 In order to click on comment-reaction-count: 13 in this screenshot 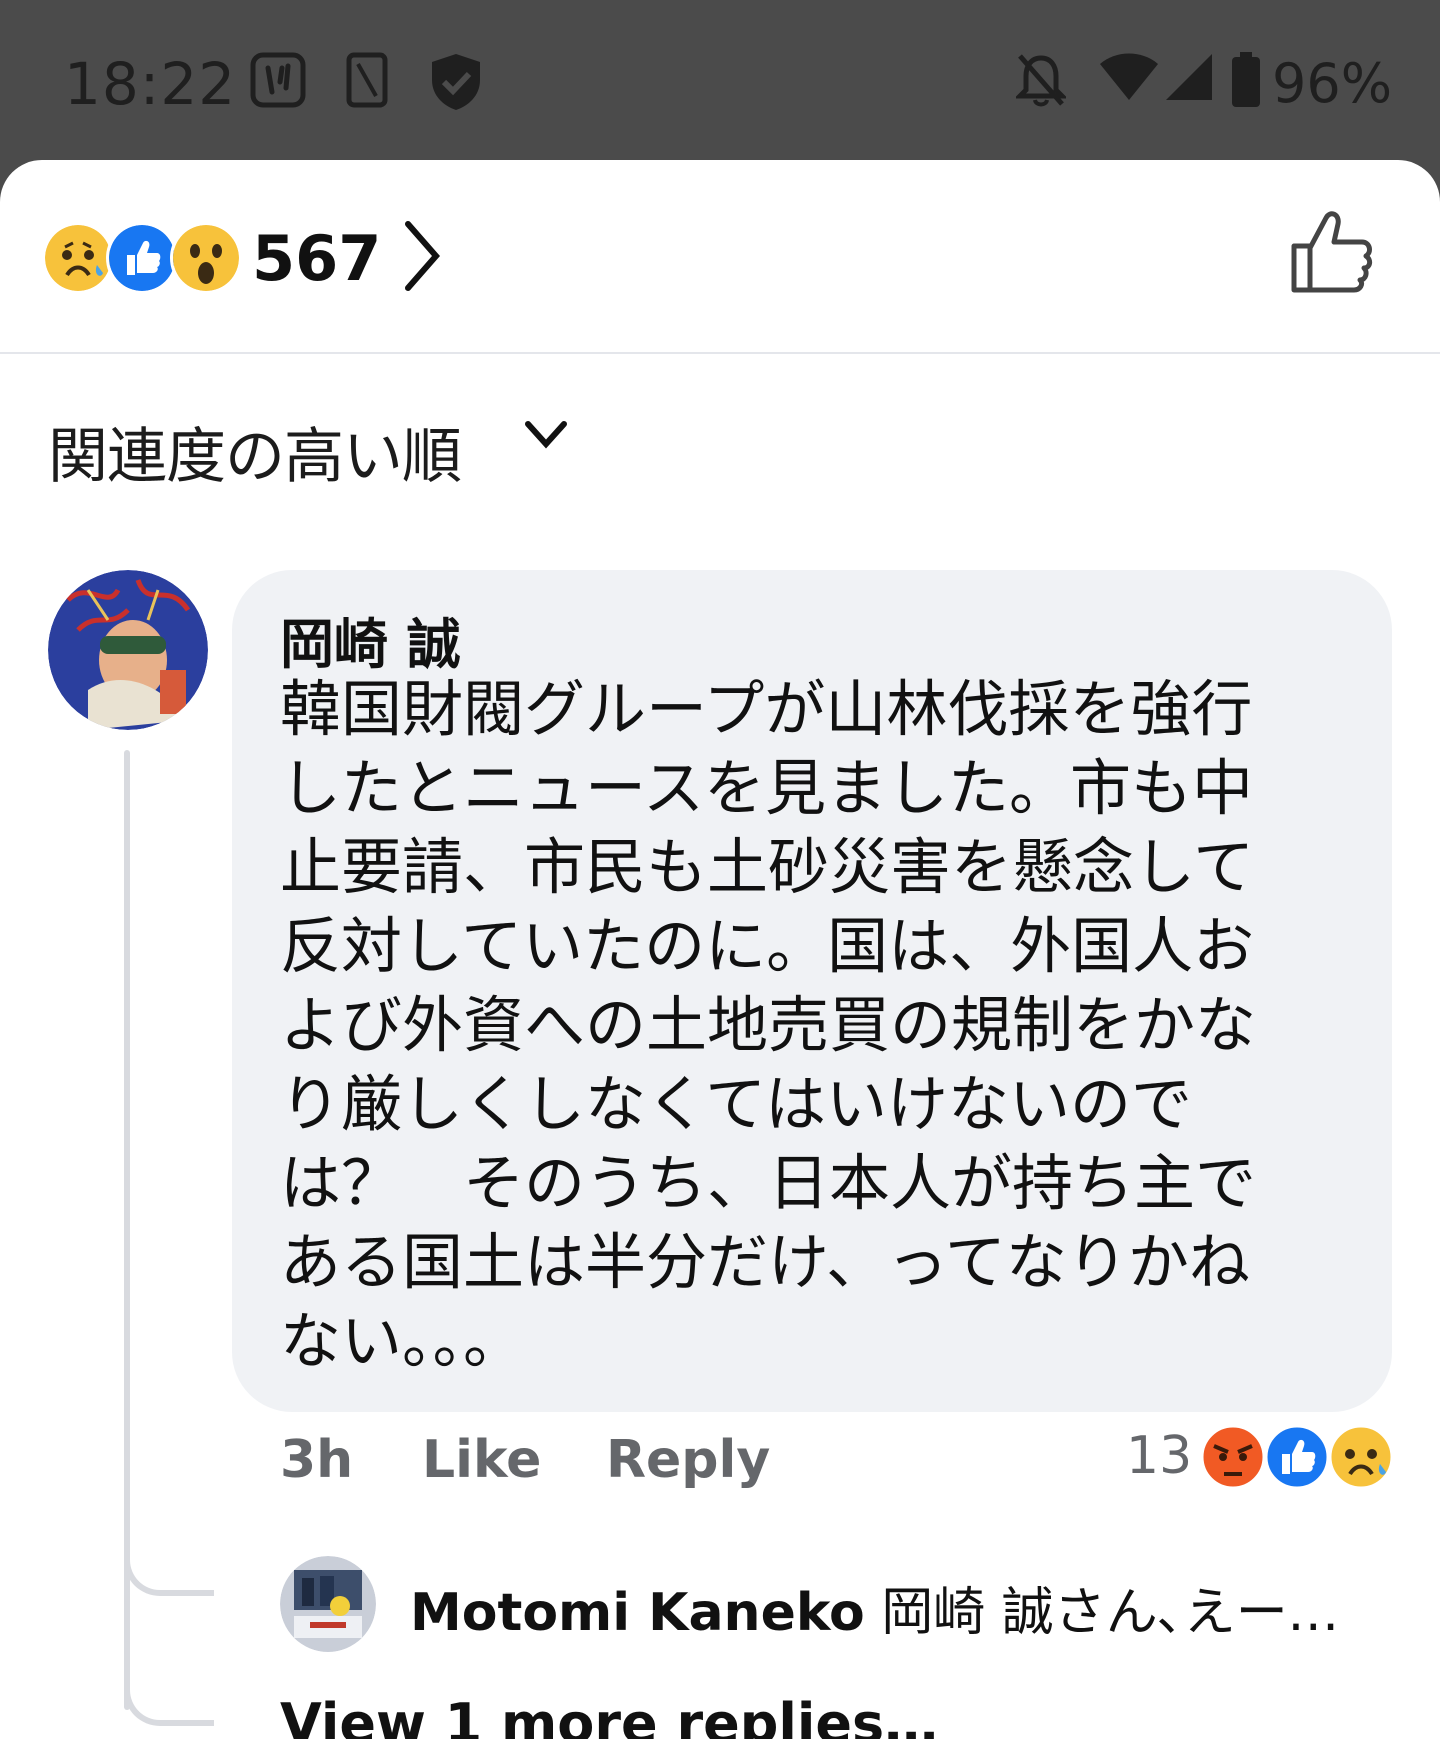, I will do `click(1159, 1456)`.